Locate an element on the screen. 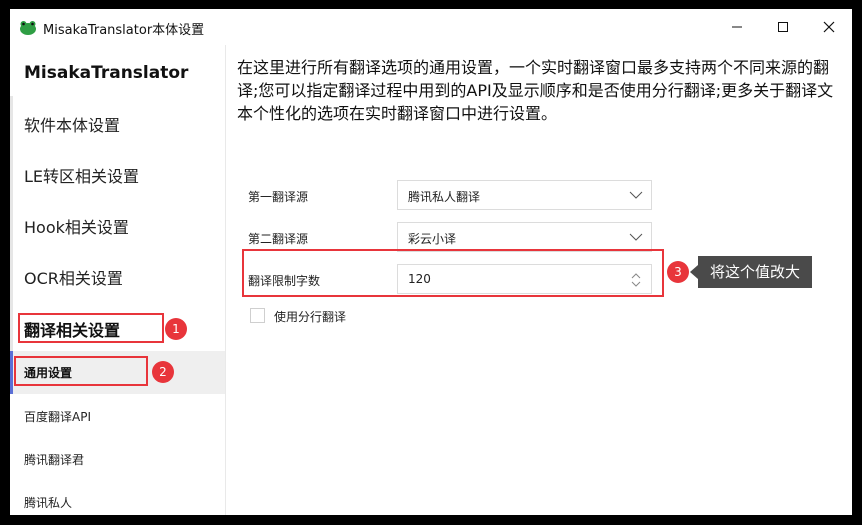 The width and height of the screenshot is (862, 525). second-source-value: 彩云小译 is located at coordinates (432, 239).